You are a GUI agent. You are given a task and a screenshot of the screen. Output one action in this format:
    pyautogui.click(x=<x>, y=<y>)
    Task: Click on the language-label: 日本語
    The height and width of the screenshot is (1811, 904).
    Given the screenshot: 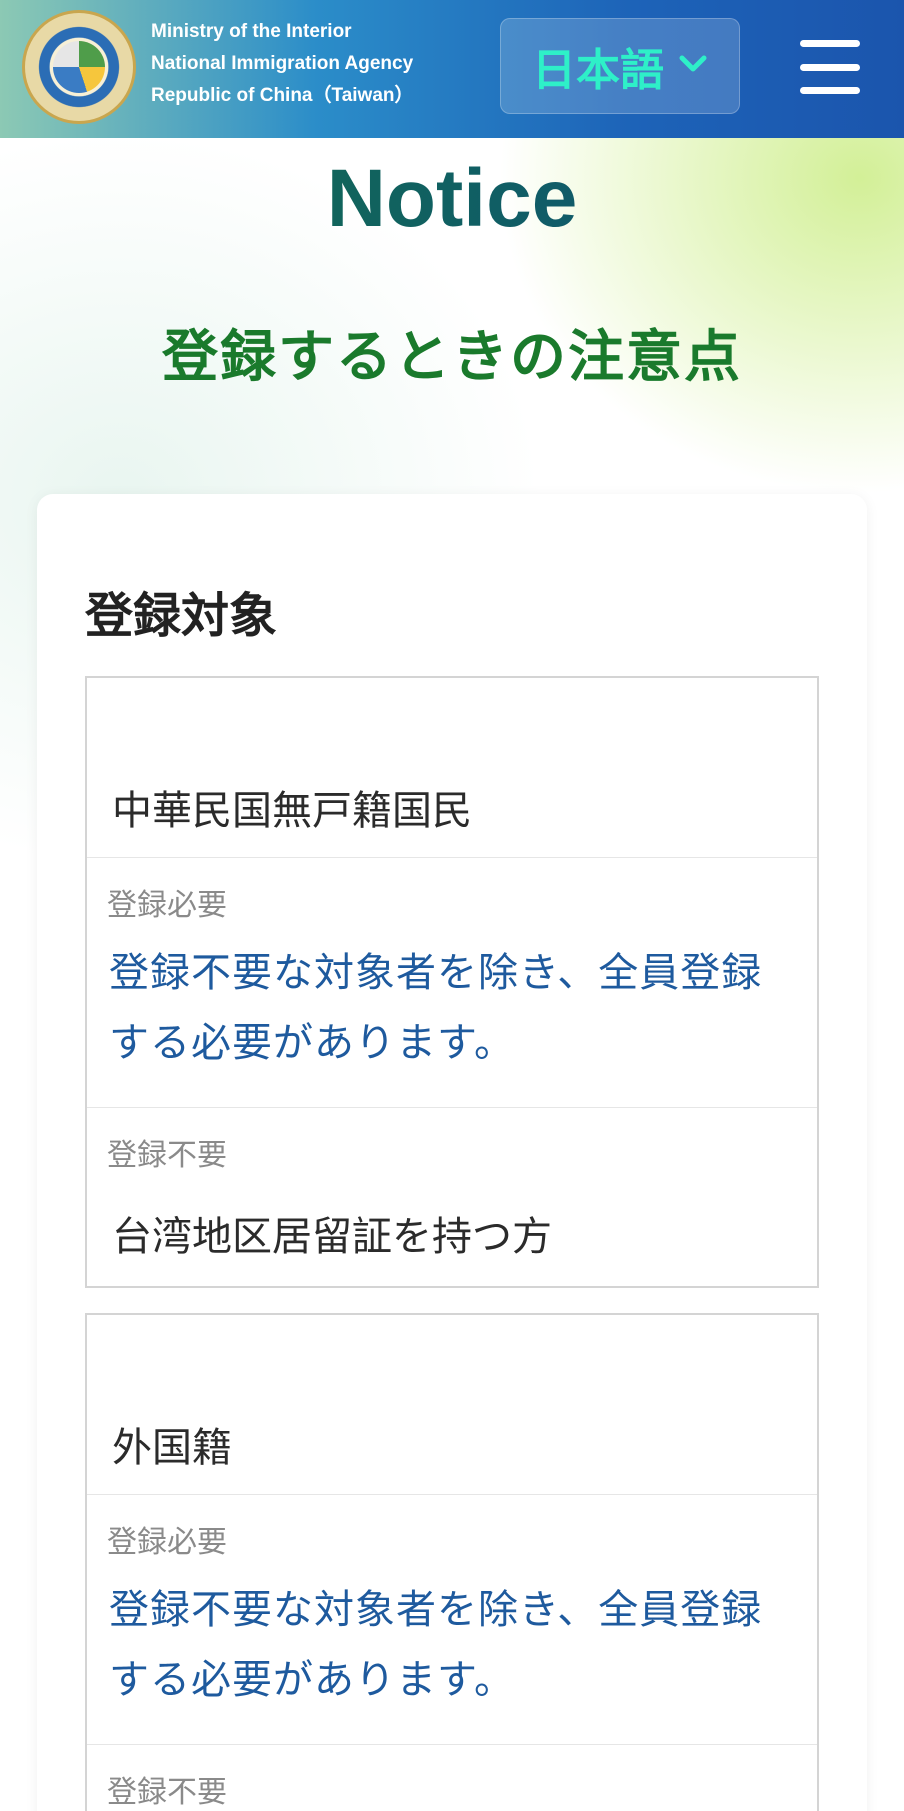 What is the action you would take?
    pyautogui.click(x=598, y=70)
    